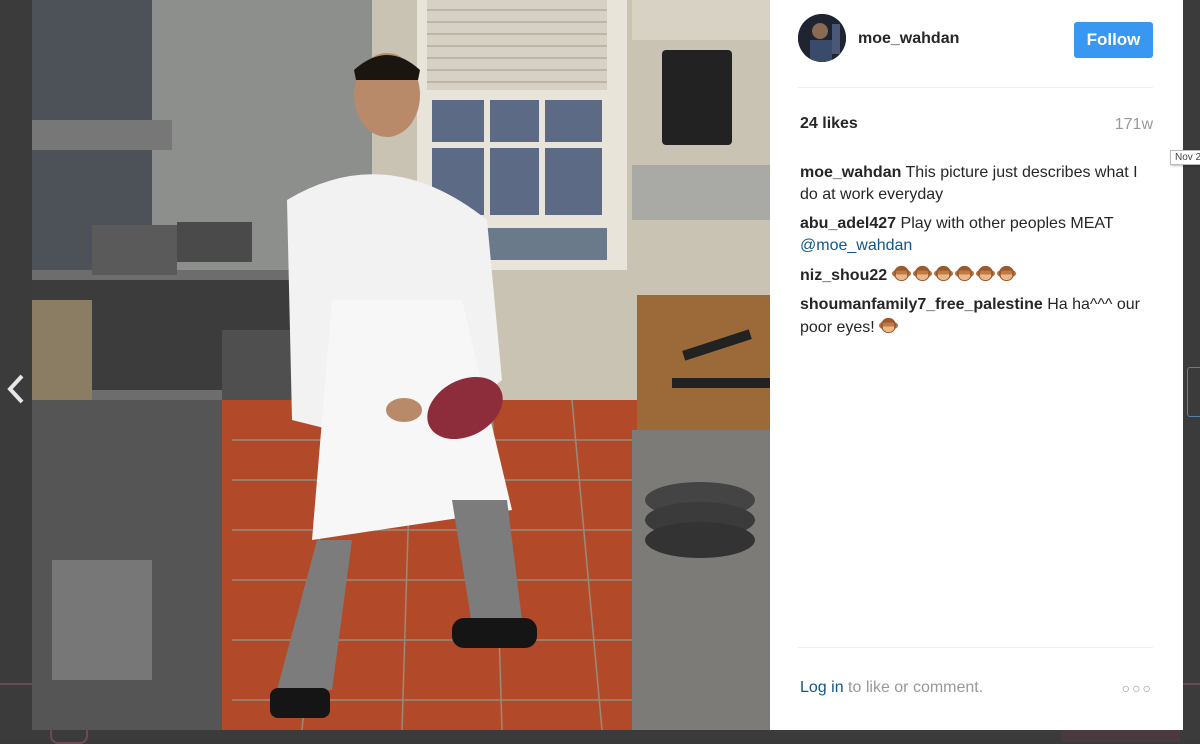 Image resolution: width=1200 pixels, height=744 pixels. What do you see at coordinates (850, 172) in the screenshot?
I see `comment-username: moe_wahdan` at bounding box center [850, 172].